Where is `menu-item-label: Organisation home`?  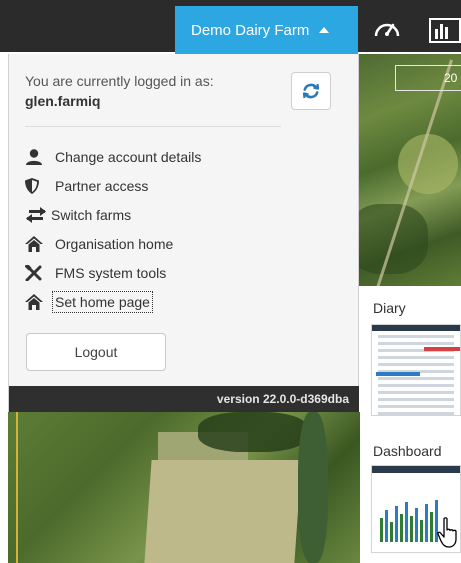 menu-item-label: Organisation home is located at coordinates (114, 243).